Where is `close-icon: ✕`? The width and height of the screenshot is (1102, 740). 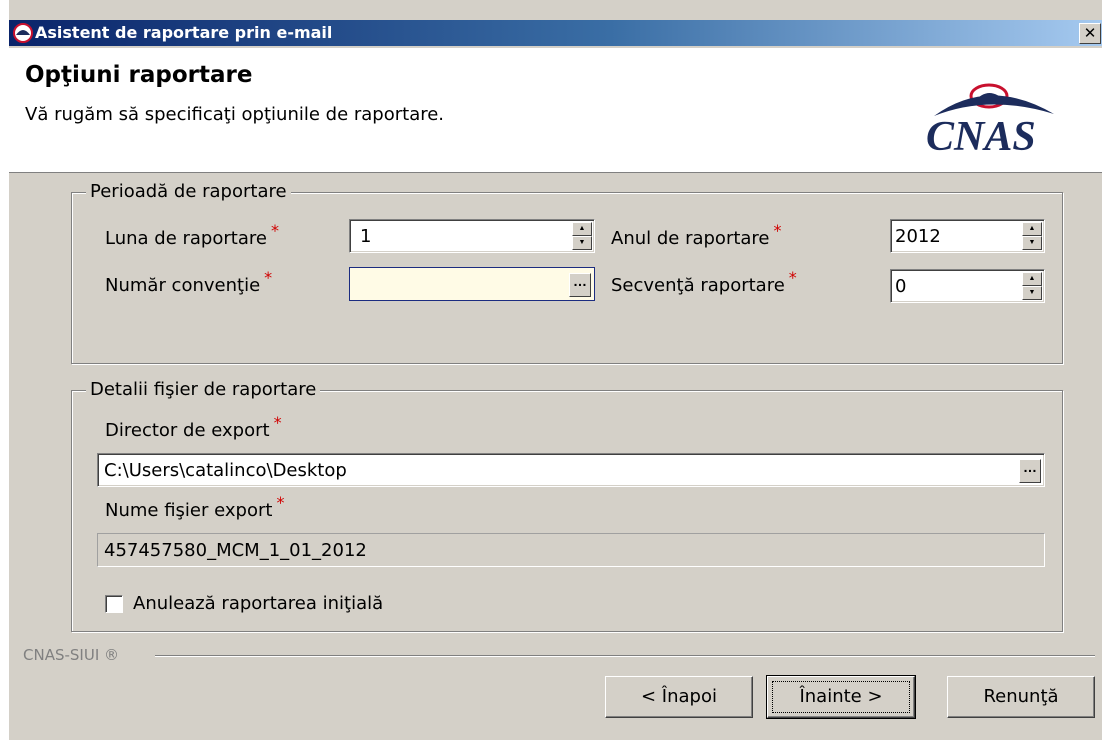 close-icon: ✕ is located at coordinates (1090, 33).